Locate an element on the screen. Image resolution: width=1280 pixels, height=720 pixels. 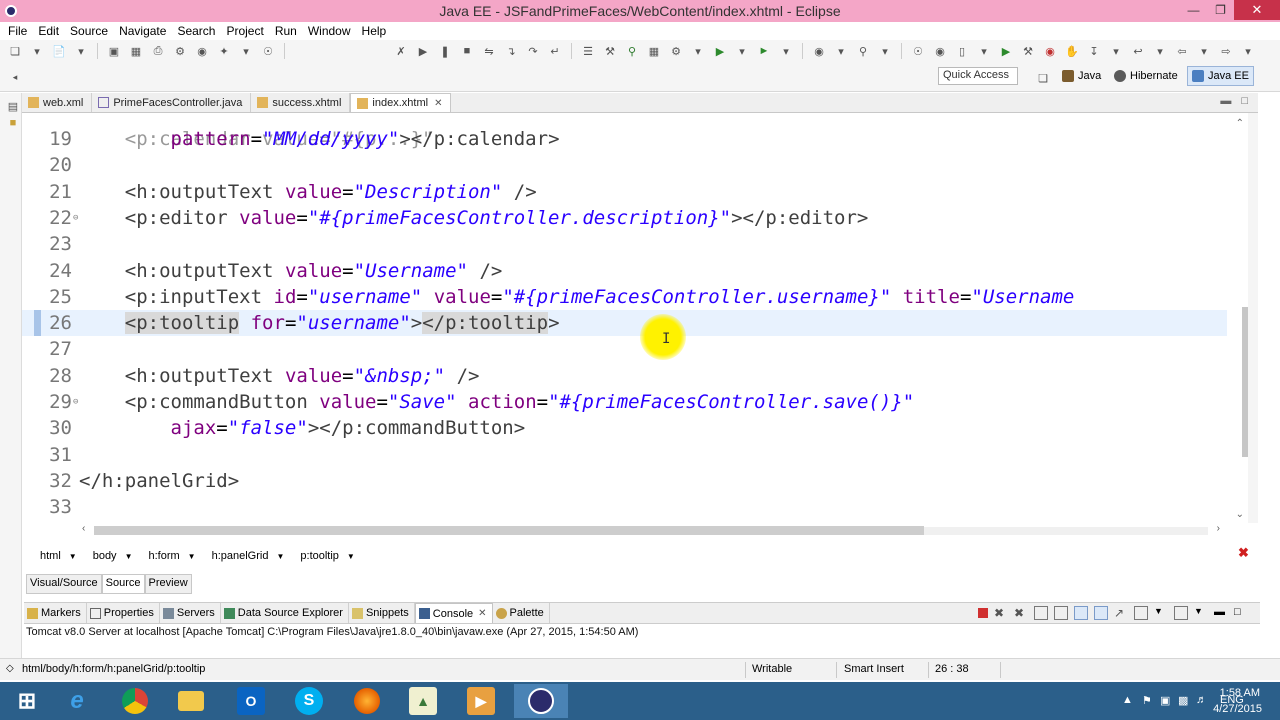
clock-time: 1:58 AM is located at coordinates (1240, 693).